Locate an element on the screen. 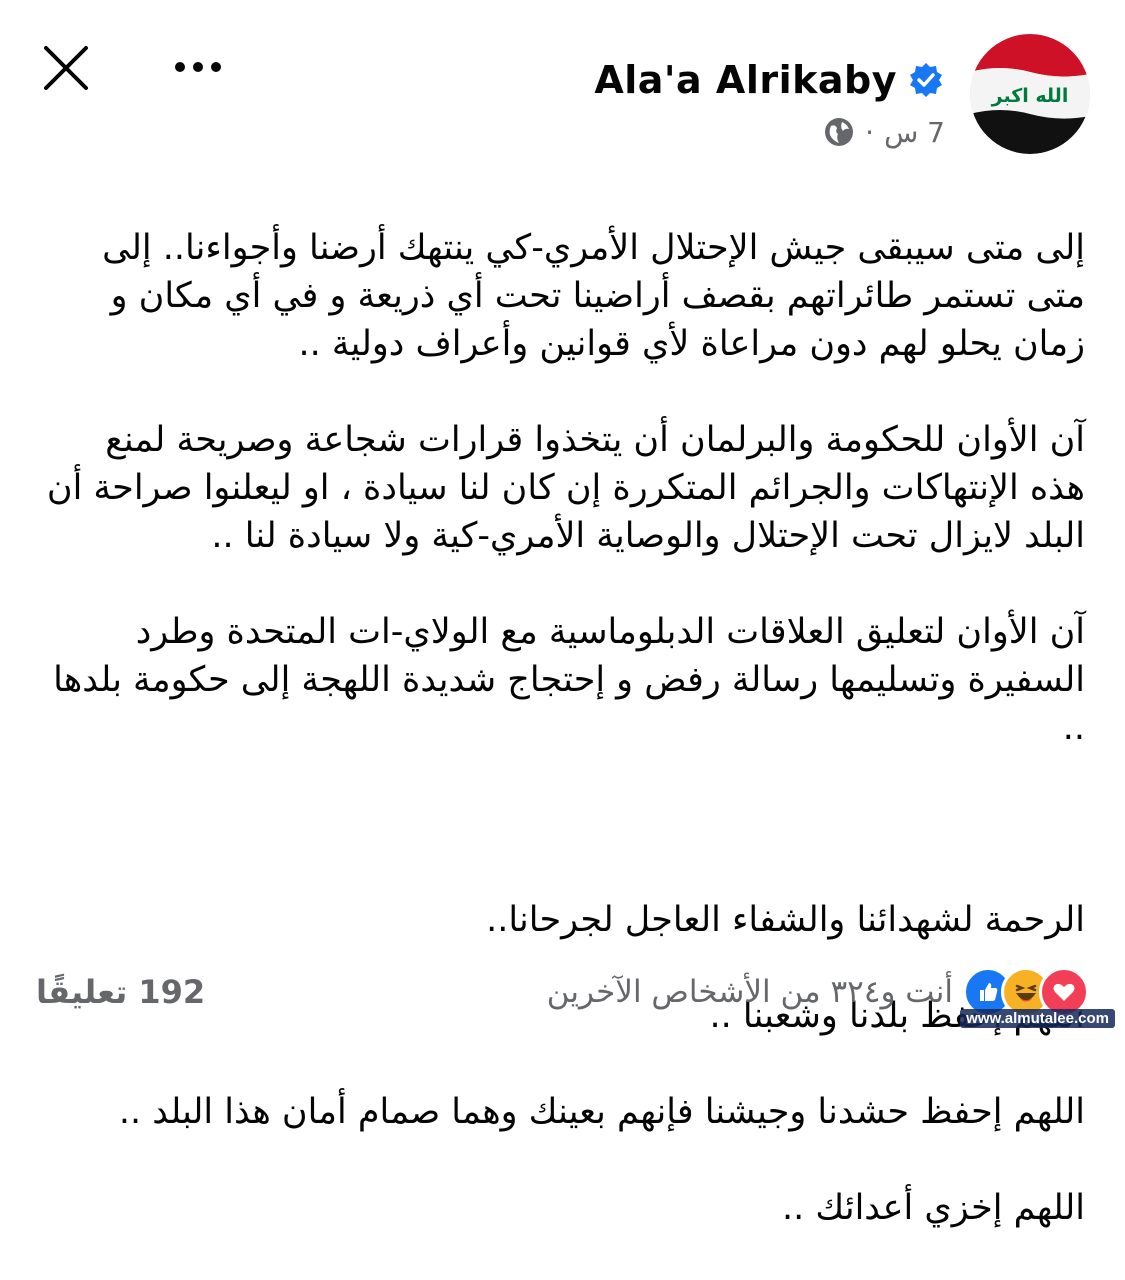  avatar: الله اكبر is located at coordinates (1030, 94).